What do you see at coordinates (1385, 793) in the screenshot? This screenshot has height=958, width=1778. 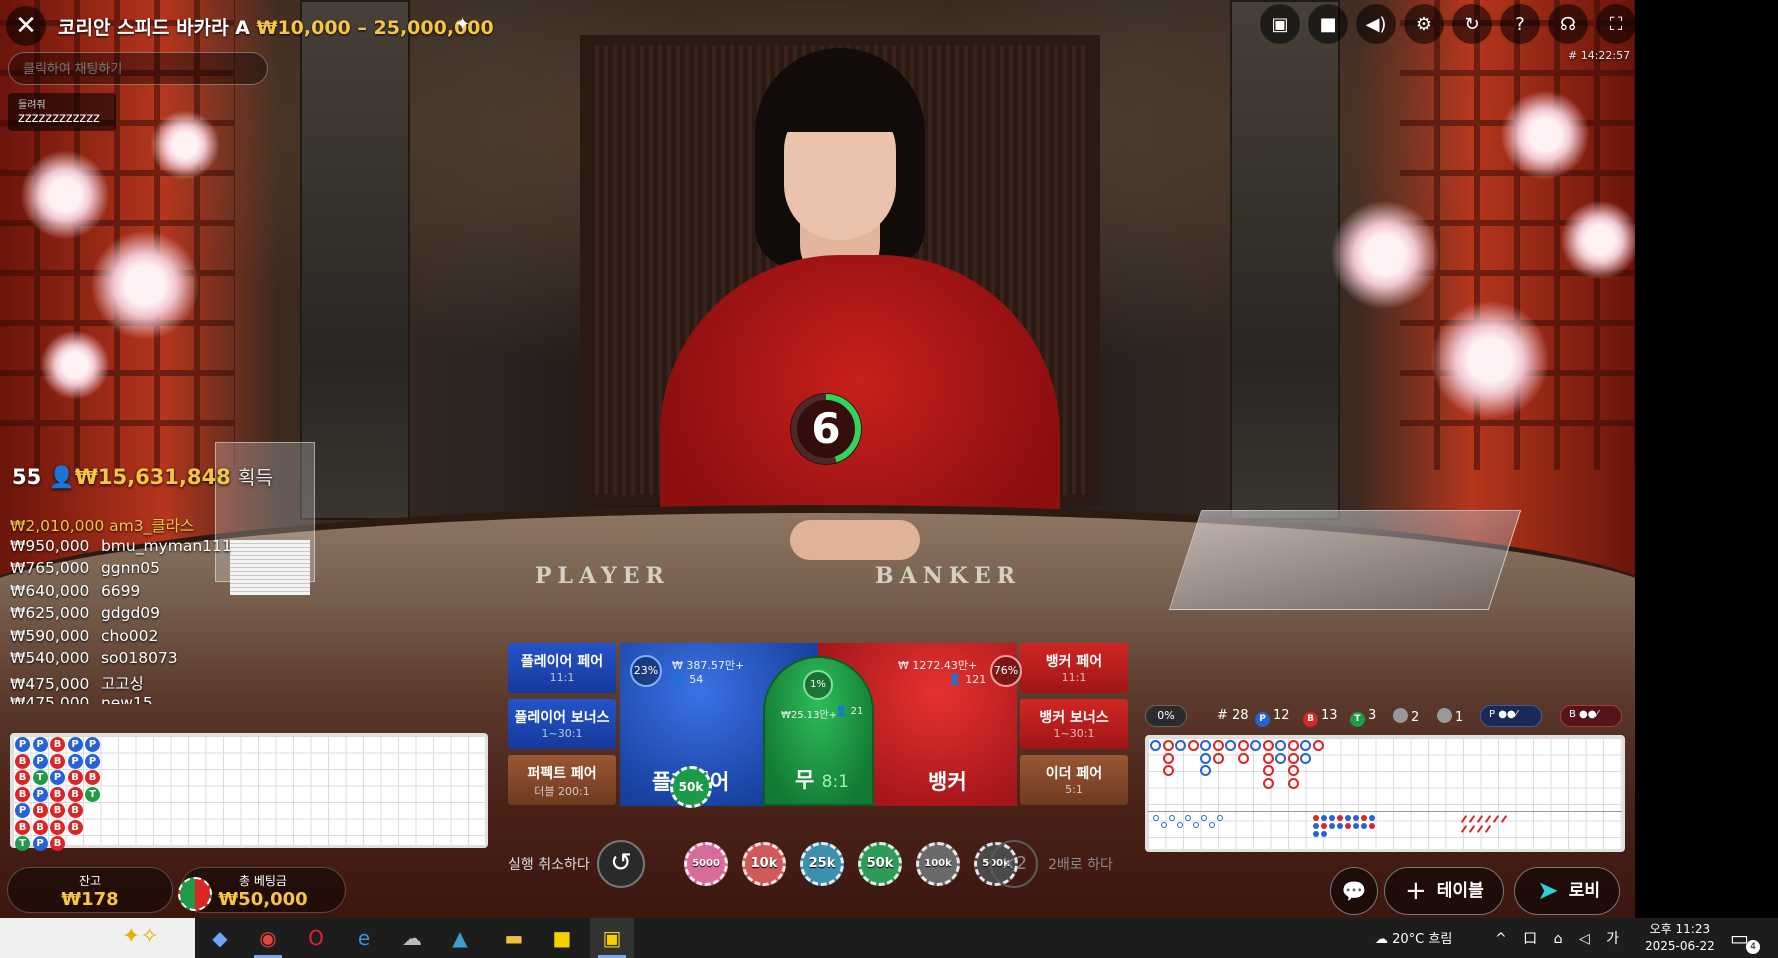 I see `big-road` at bounding box center [1385, 793].